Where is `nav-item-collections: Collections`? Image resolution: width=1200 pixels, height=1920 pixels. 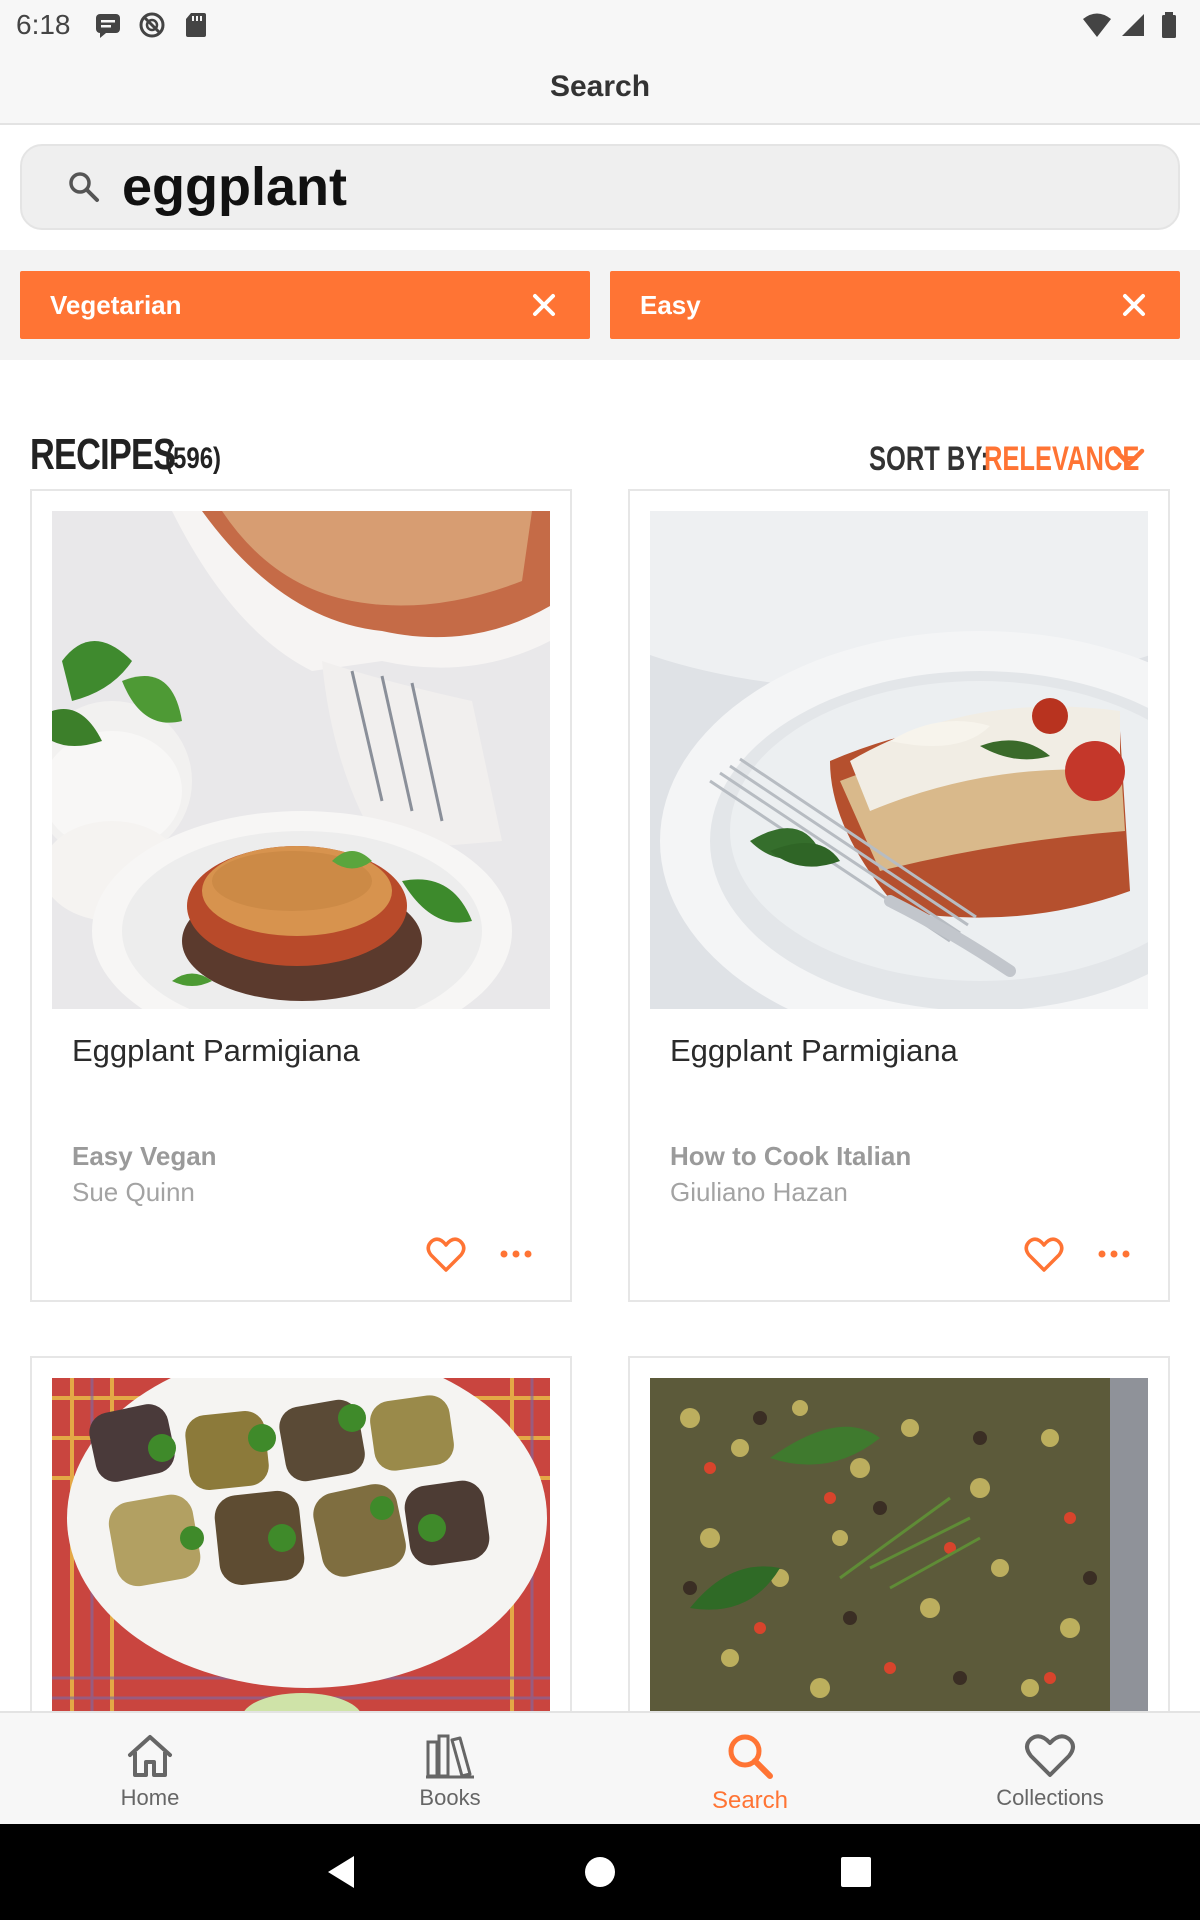
nav-item-collections: Collections is located at coordinates (1050, 1769).